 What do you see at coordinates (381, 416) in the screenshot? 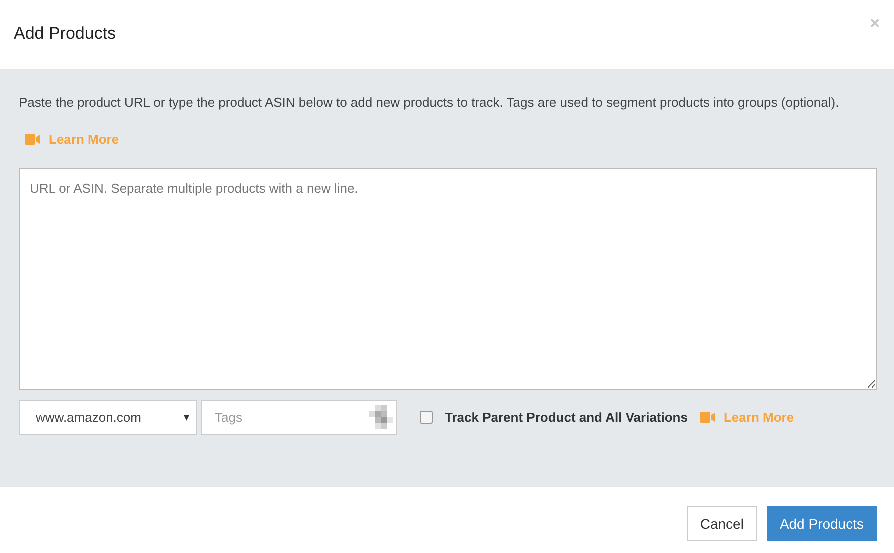
I see `pixelated-icon` at bounding box center [381, 416].